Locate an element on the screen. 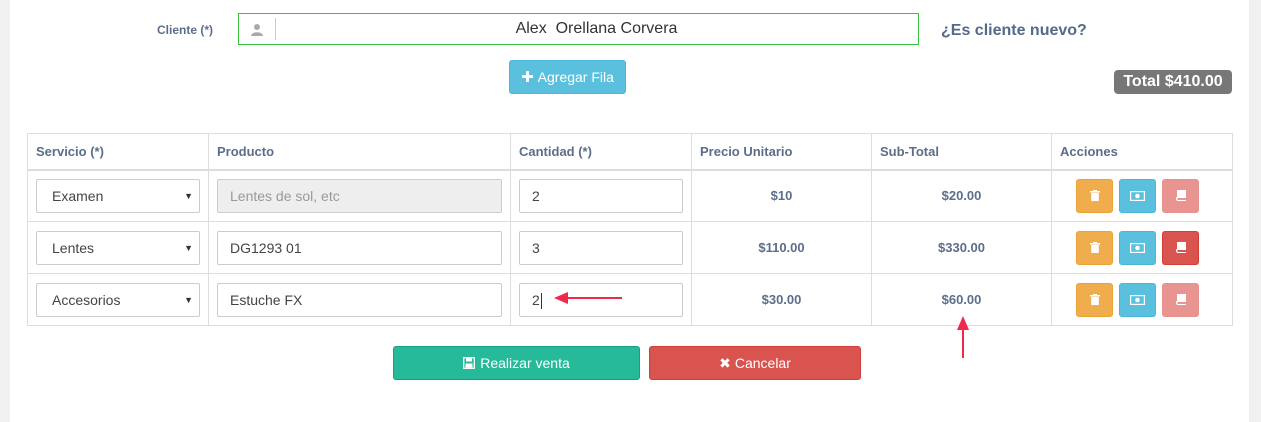  product-input: Estuche FX is located at coordinates (359, 299).